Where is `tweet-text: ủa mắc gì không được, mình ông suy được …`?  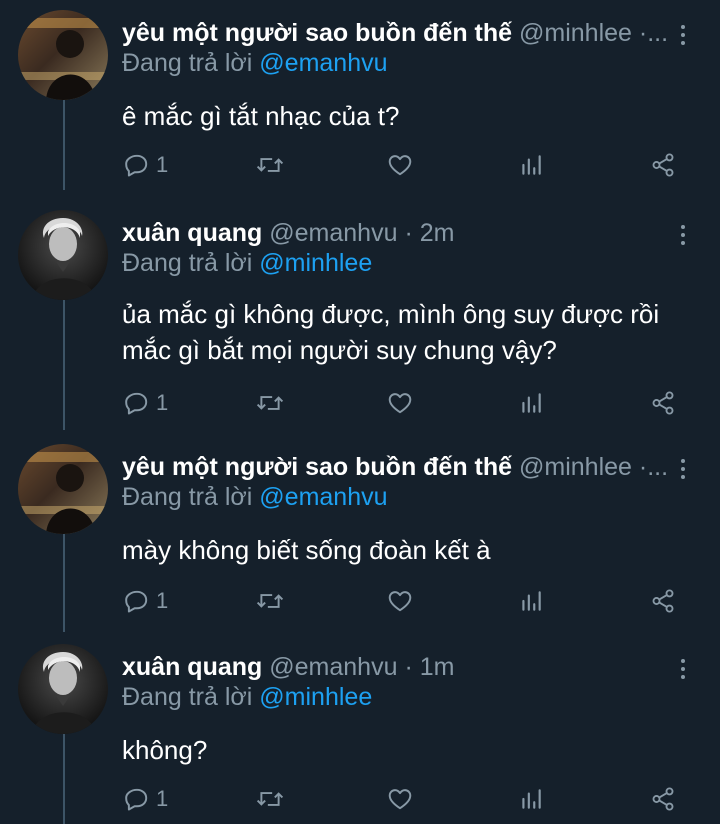
tweet-text: ủa mắc gì không được, mình ông suy được … is located at coordinates (402, 332).